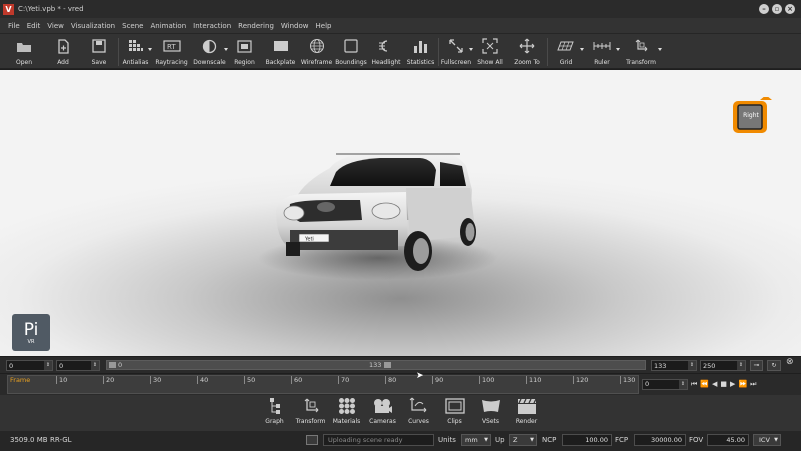 Image resolution: width=801 pixels, height=451 pixels. I want to click on statistics-button: Statistics, so click(420, 51).